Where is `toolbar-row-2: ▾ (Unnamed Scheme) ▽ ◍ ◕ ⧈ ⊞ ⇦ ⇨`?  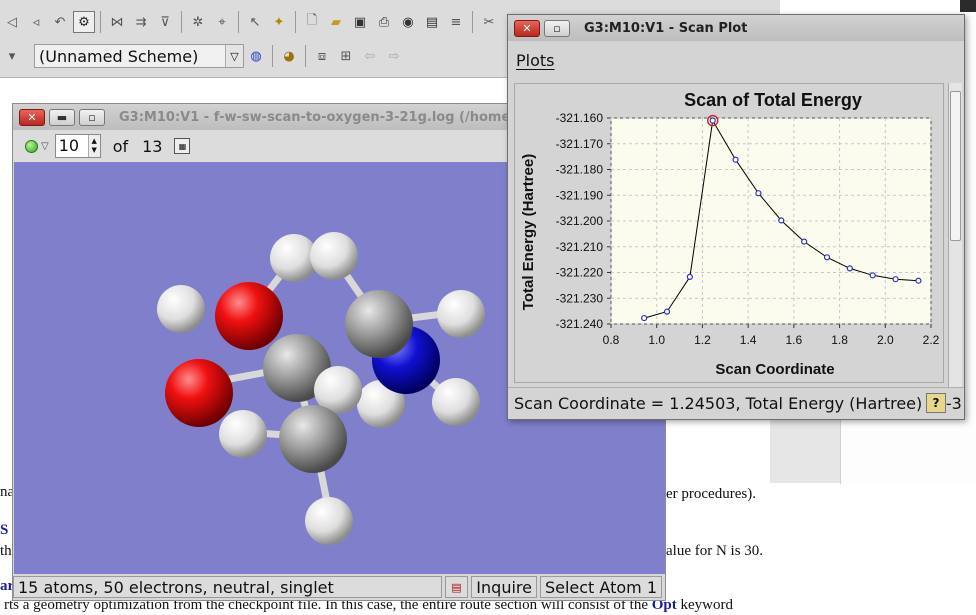 toolbar-row-2: ▾ (Unnamed Scheme) ▽ ◍ ◕ ⧈ ⊞ ⇦ ⇨ is located at coordinates (203, 56).